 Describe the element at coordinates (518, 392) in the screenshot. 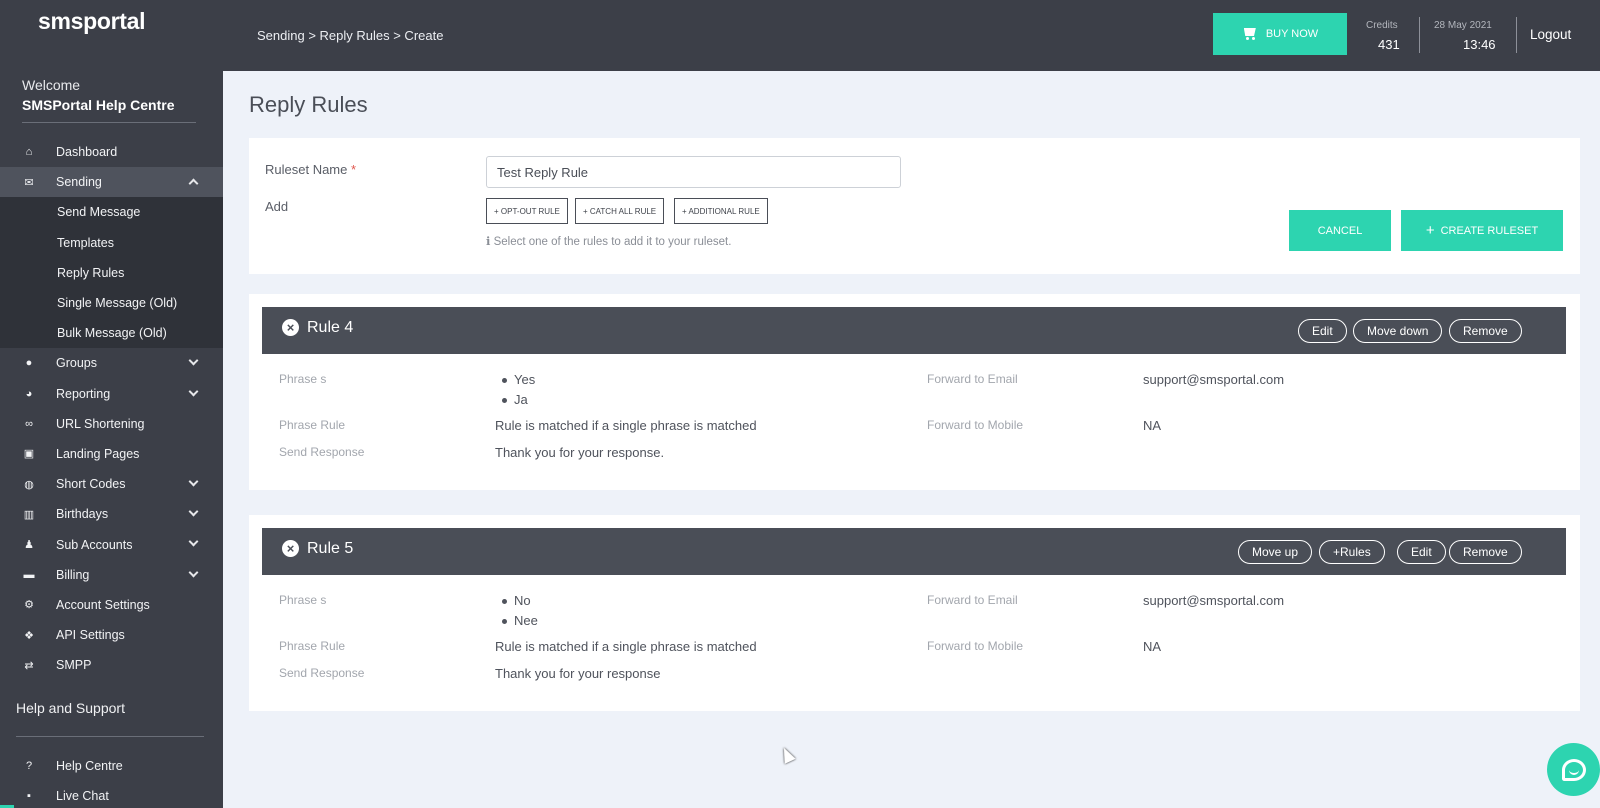

I see `phrase-list: Yes Ja` at that location.